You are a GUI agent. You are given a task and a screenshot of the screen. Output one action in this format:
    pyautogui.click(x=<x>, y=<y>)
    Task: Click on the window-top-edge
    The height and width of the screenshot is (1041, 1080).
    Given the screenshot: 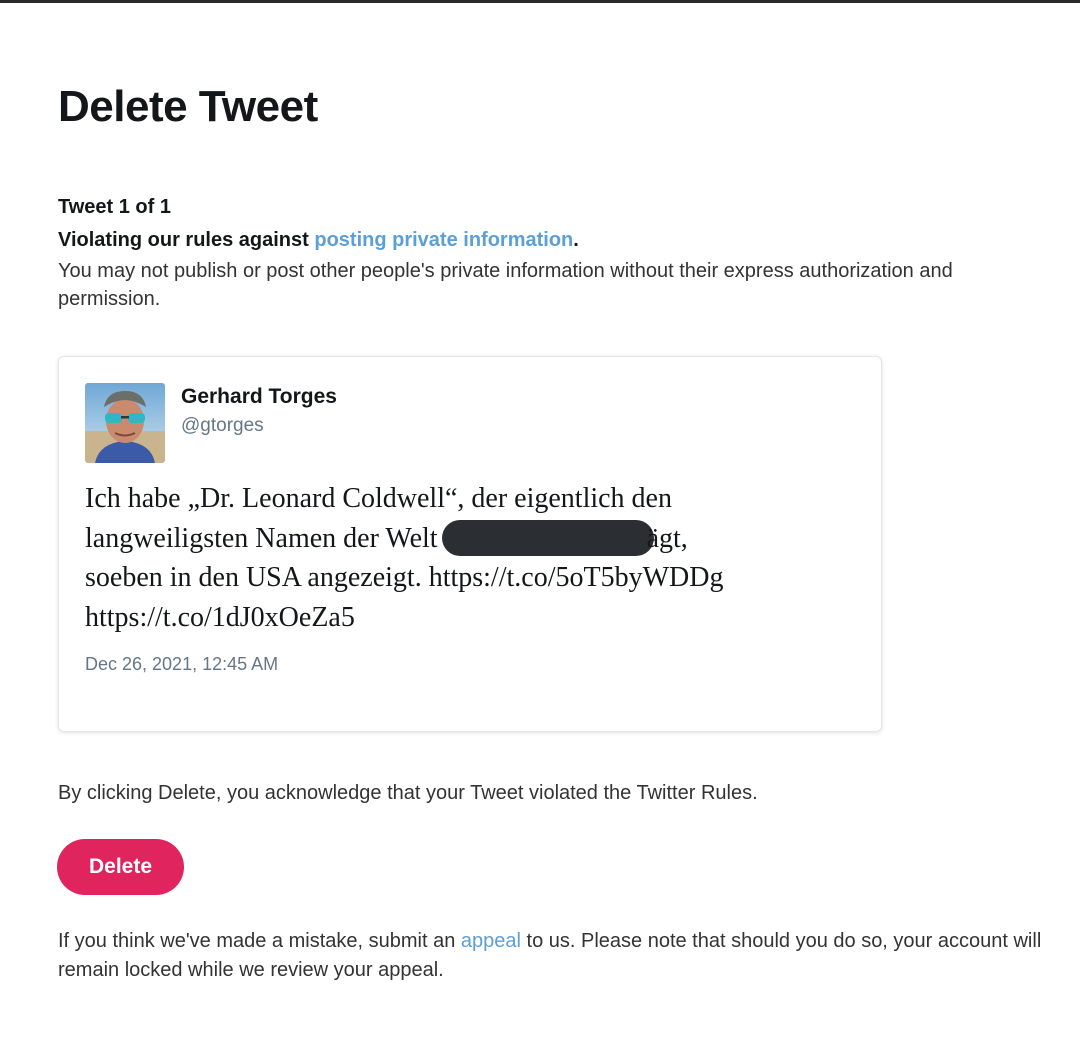 What is the action you would take?
    pyautogui.click(x=540, y=1)
    